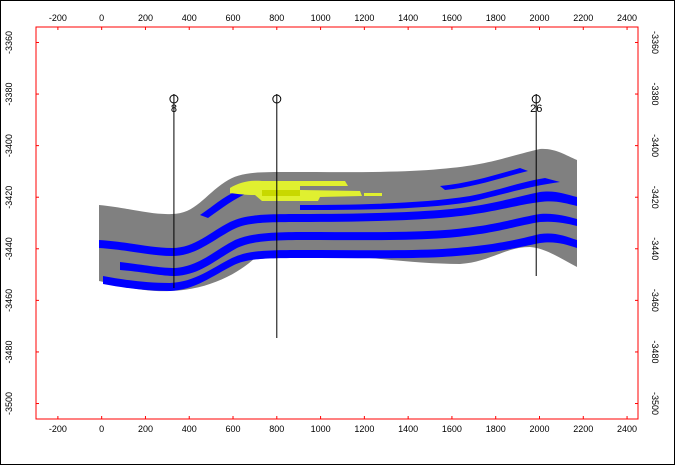 This screenshot has width=675, height=465. What do you see at coordinates (655, 351) in the screenshot?
I see `y-tick-label-right: -3480` at bounding box center [655, 351].